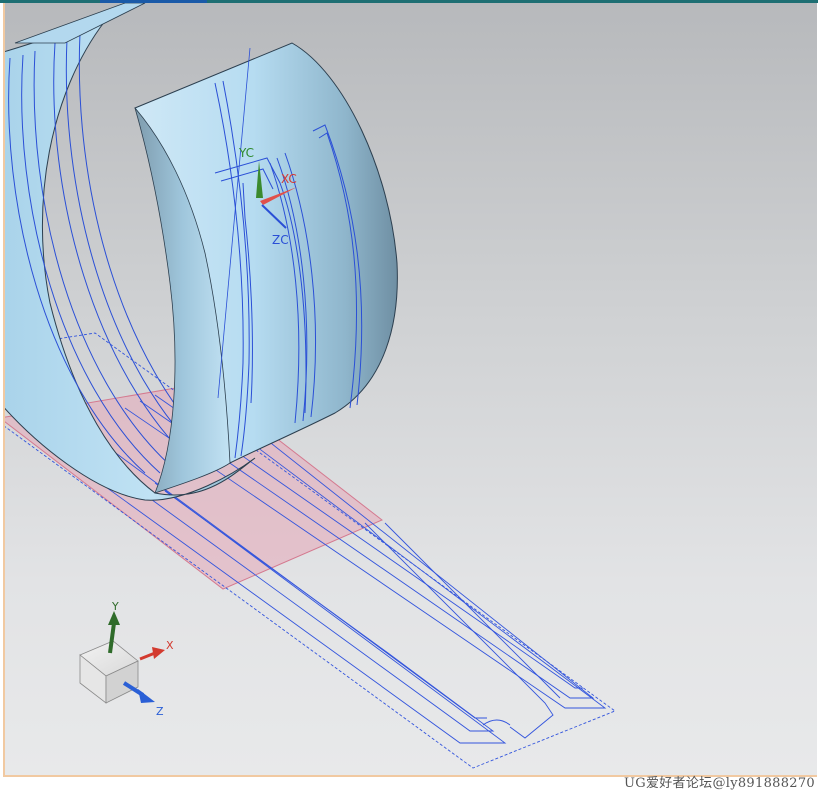 The height and width of the screenshot is (793, 818). What do you see at coordinates (246, 153) in the screenshot?
I see `yc-label: YC` at bounding box center [246, 153].